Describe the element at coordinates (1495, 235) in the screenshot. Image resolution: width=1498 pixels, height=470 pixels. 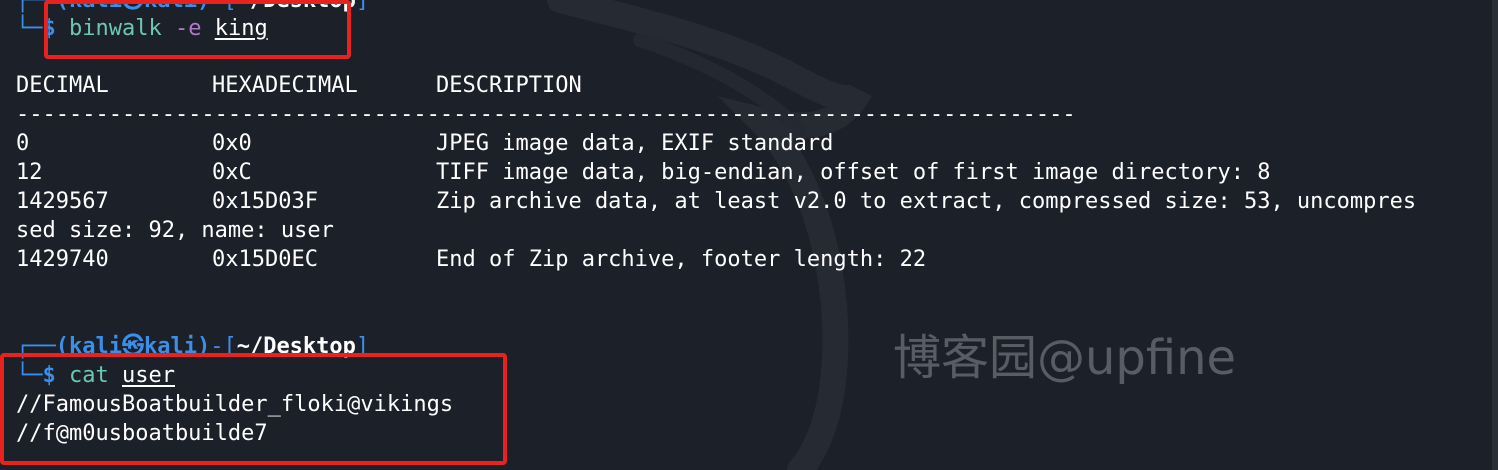
I see `scrollbar-track` at that location.